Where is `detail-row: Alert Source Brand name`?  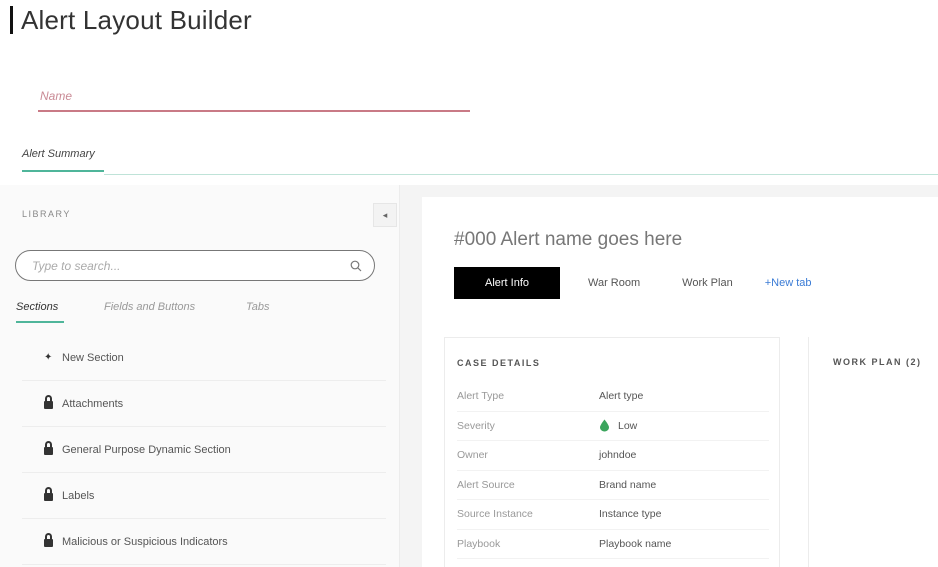
detail-row: Alert Source Brand name is located at coordinates (613, 485).